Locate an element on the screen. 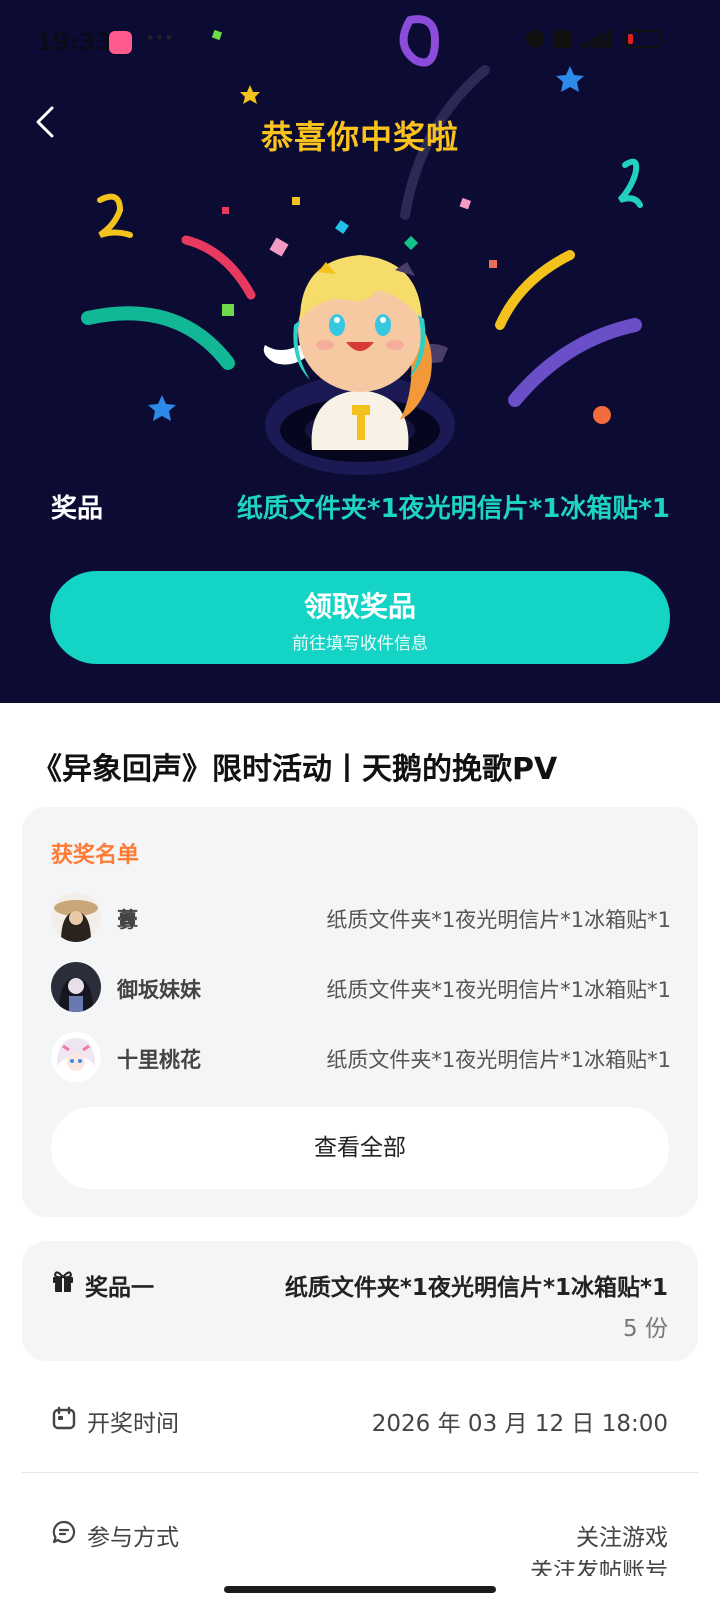 Image resolution: width=720 pixels, height=1602 pixels. view-all-button: 查看全部 is located at coordinates (360, 1148).